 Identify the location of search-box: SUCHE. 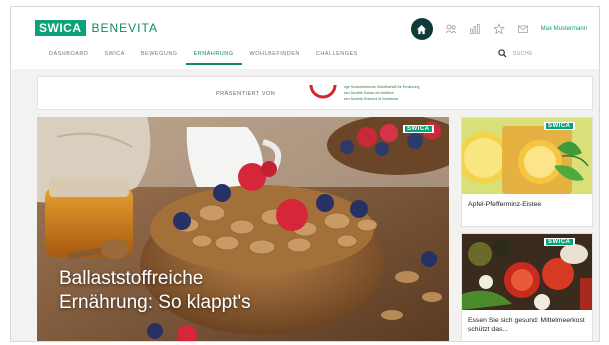
(515, 53).